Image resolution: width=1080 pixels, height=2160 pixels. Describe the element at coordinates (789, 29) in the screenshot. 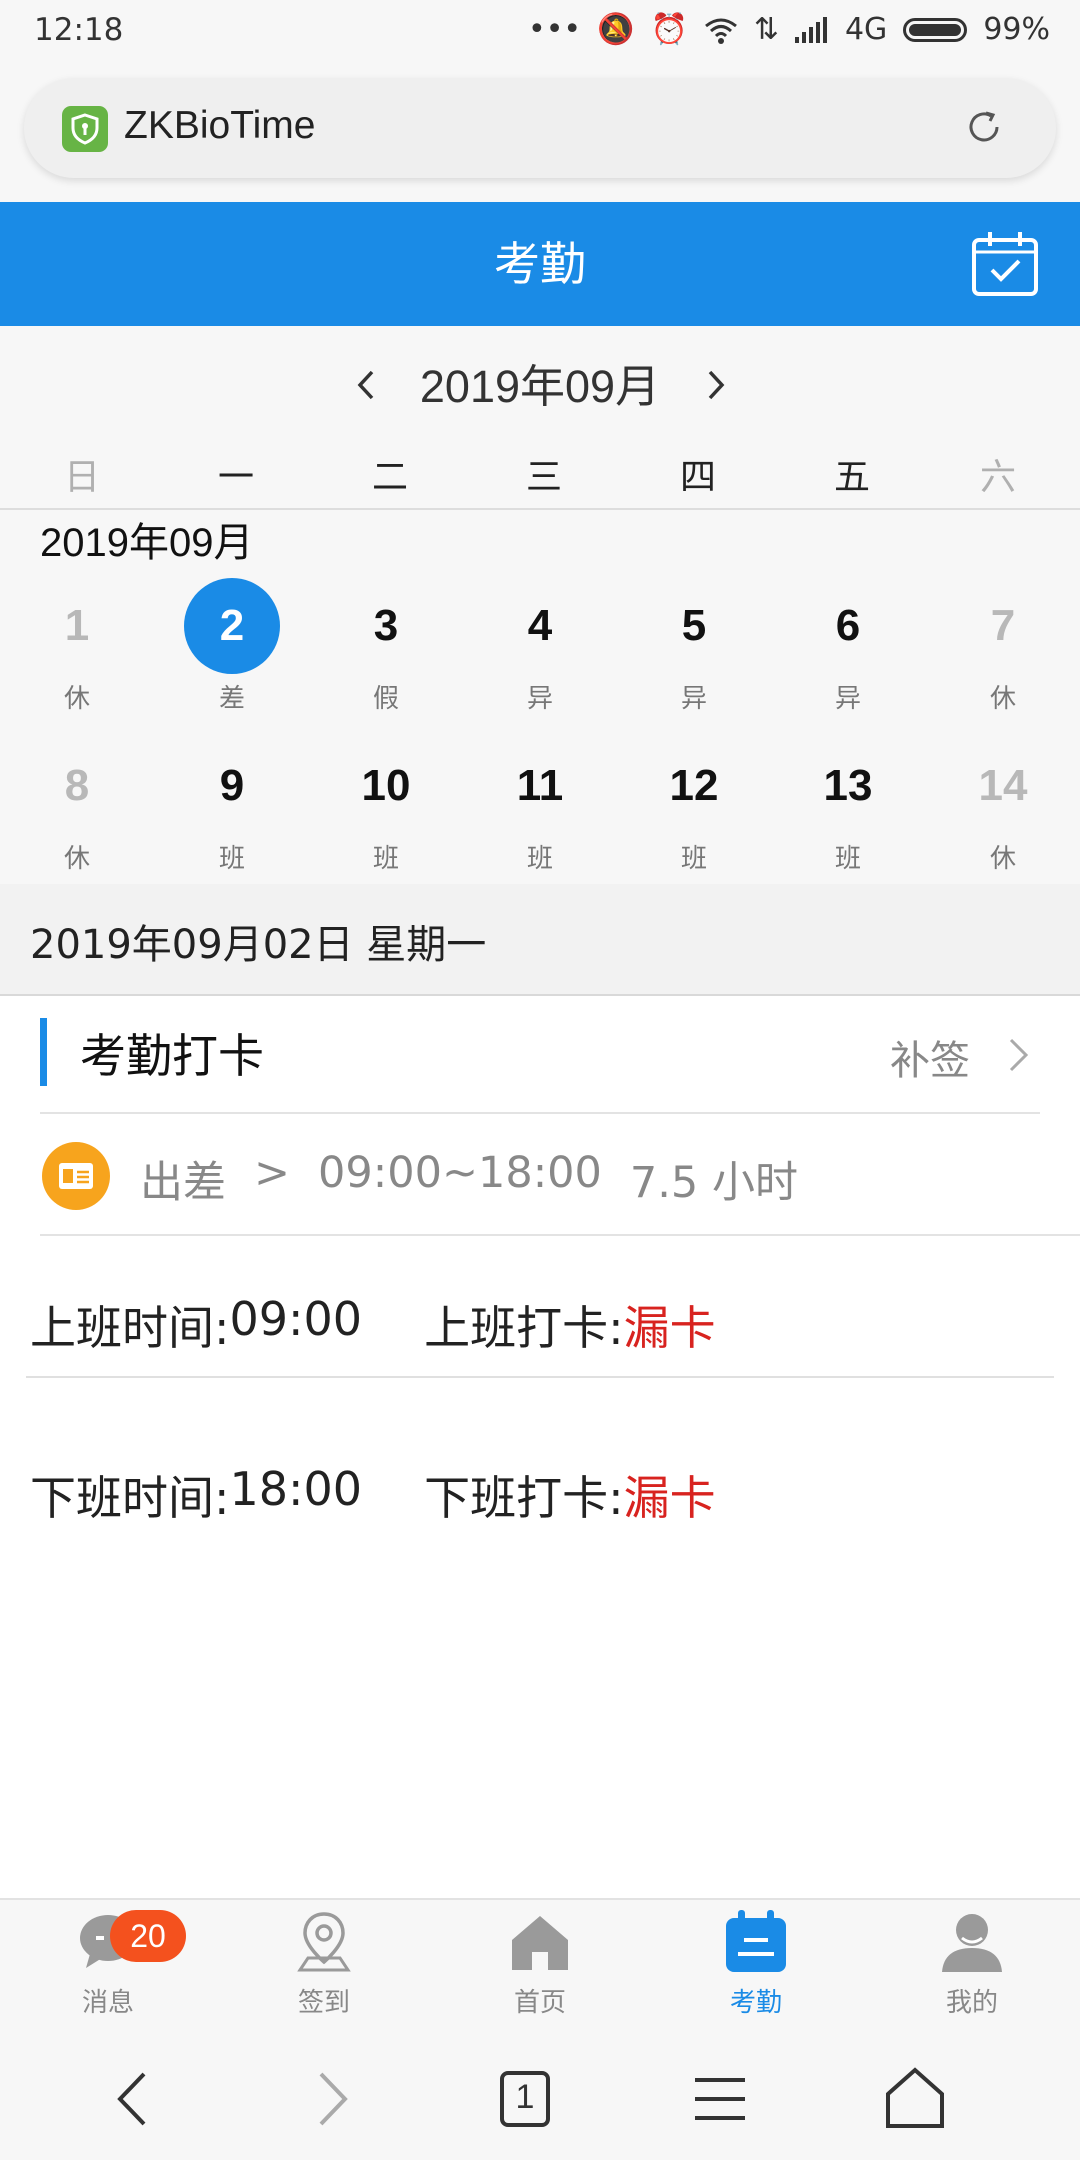

I see `status-icons: ••• 🔕 ⏰ ⇅ 4G 99%` at that location.